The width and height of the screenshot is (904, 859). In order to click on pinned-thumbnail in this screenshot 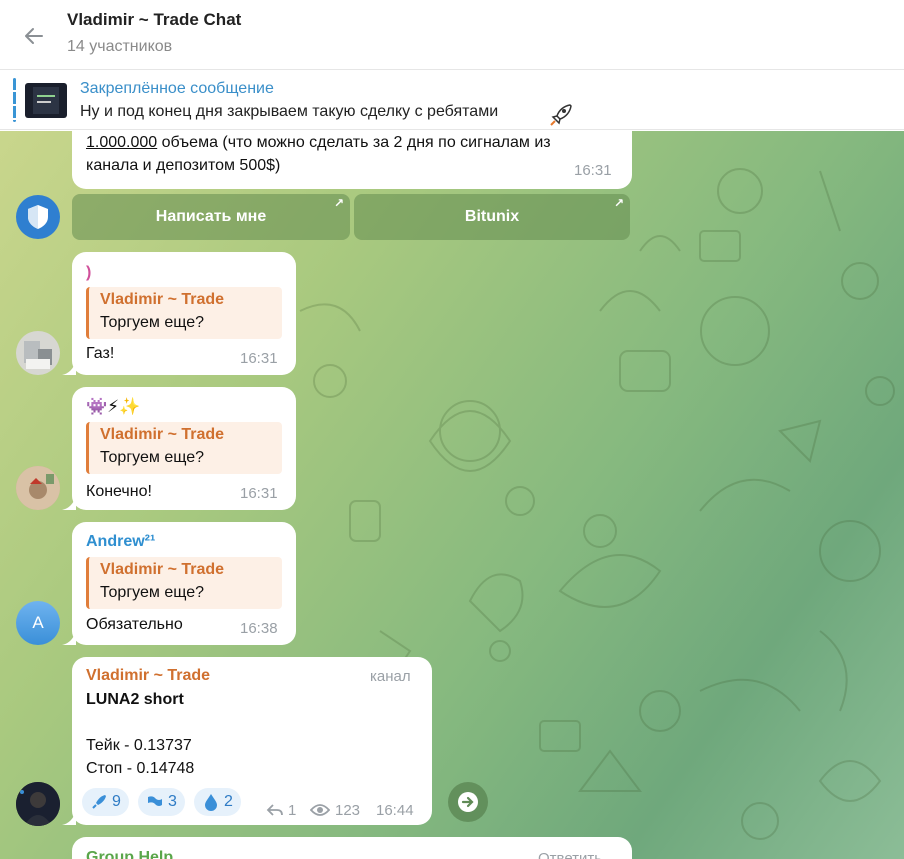, I will do `click(46, 100)`.